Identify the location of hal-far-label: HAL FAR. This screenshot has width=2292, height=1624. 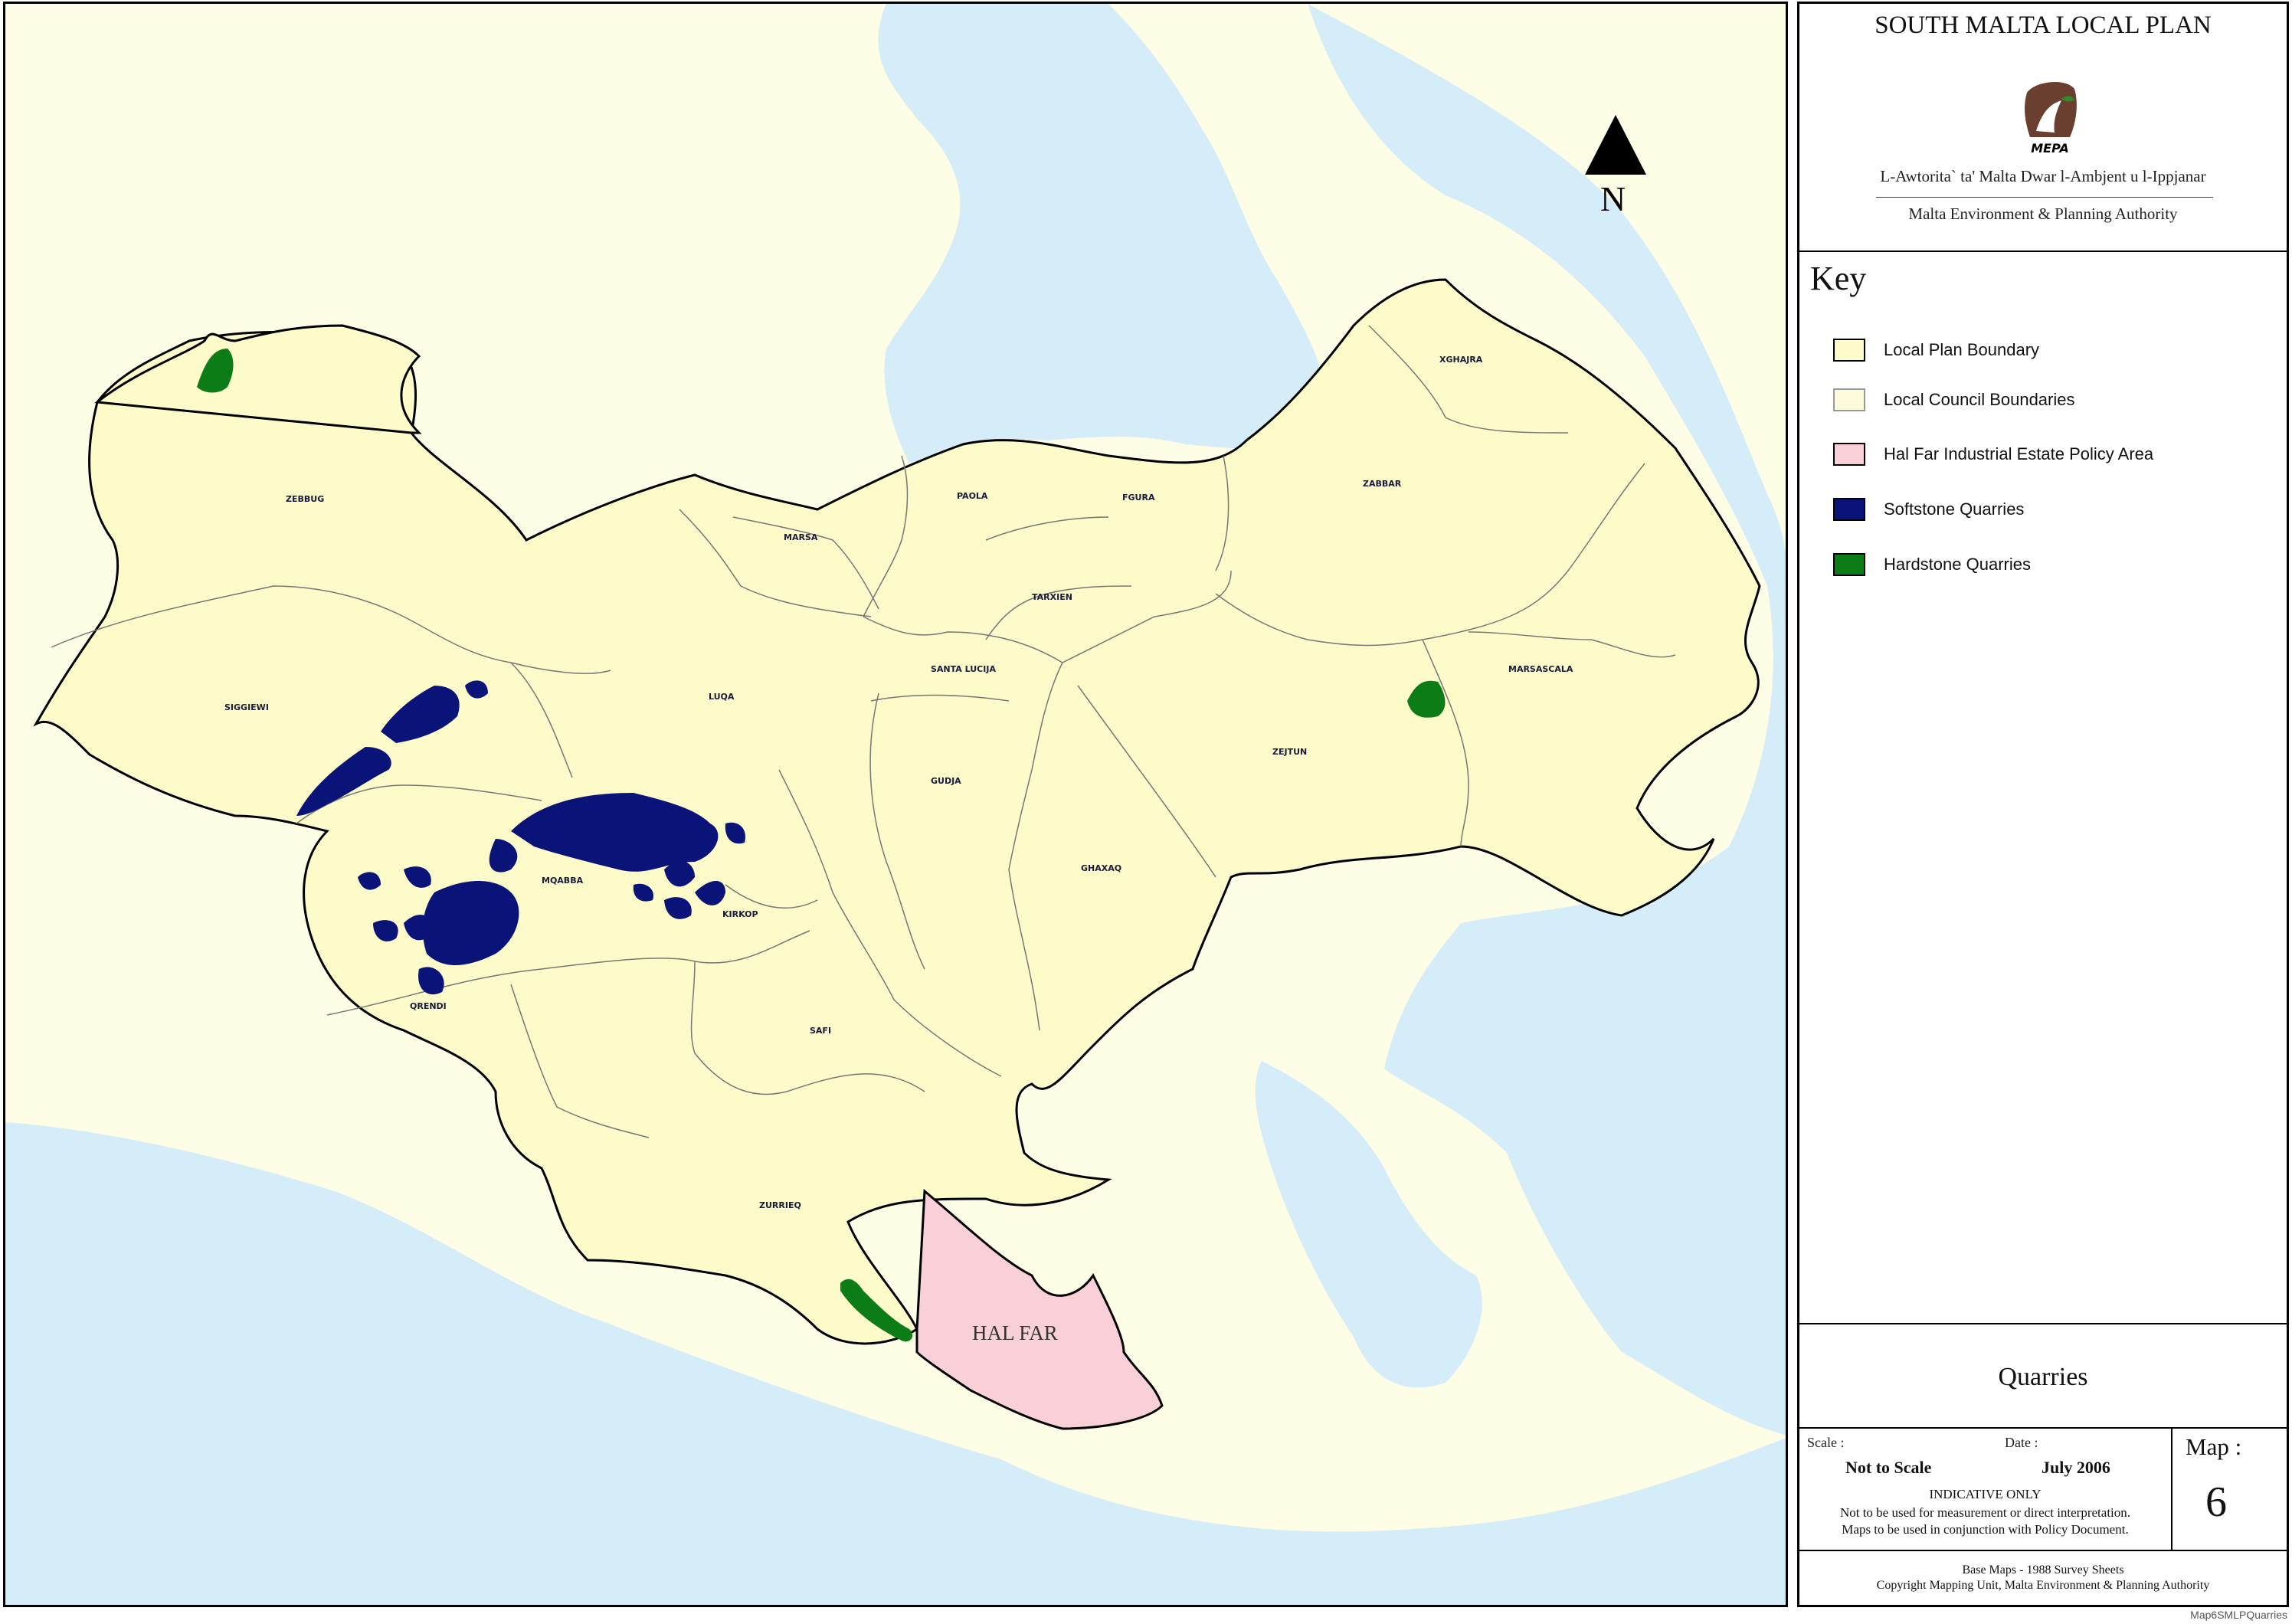
(1015, 1333).